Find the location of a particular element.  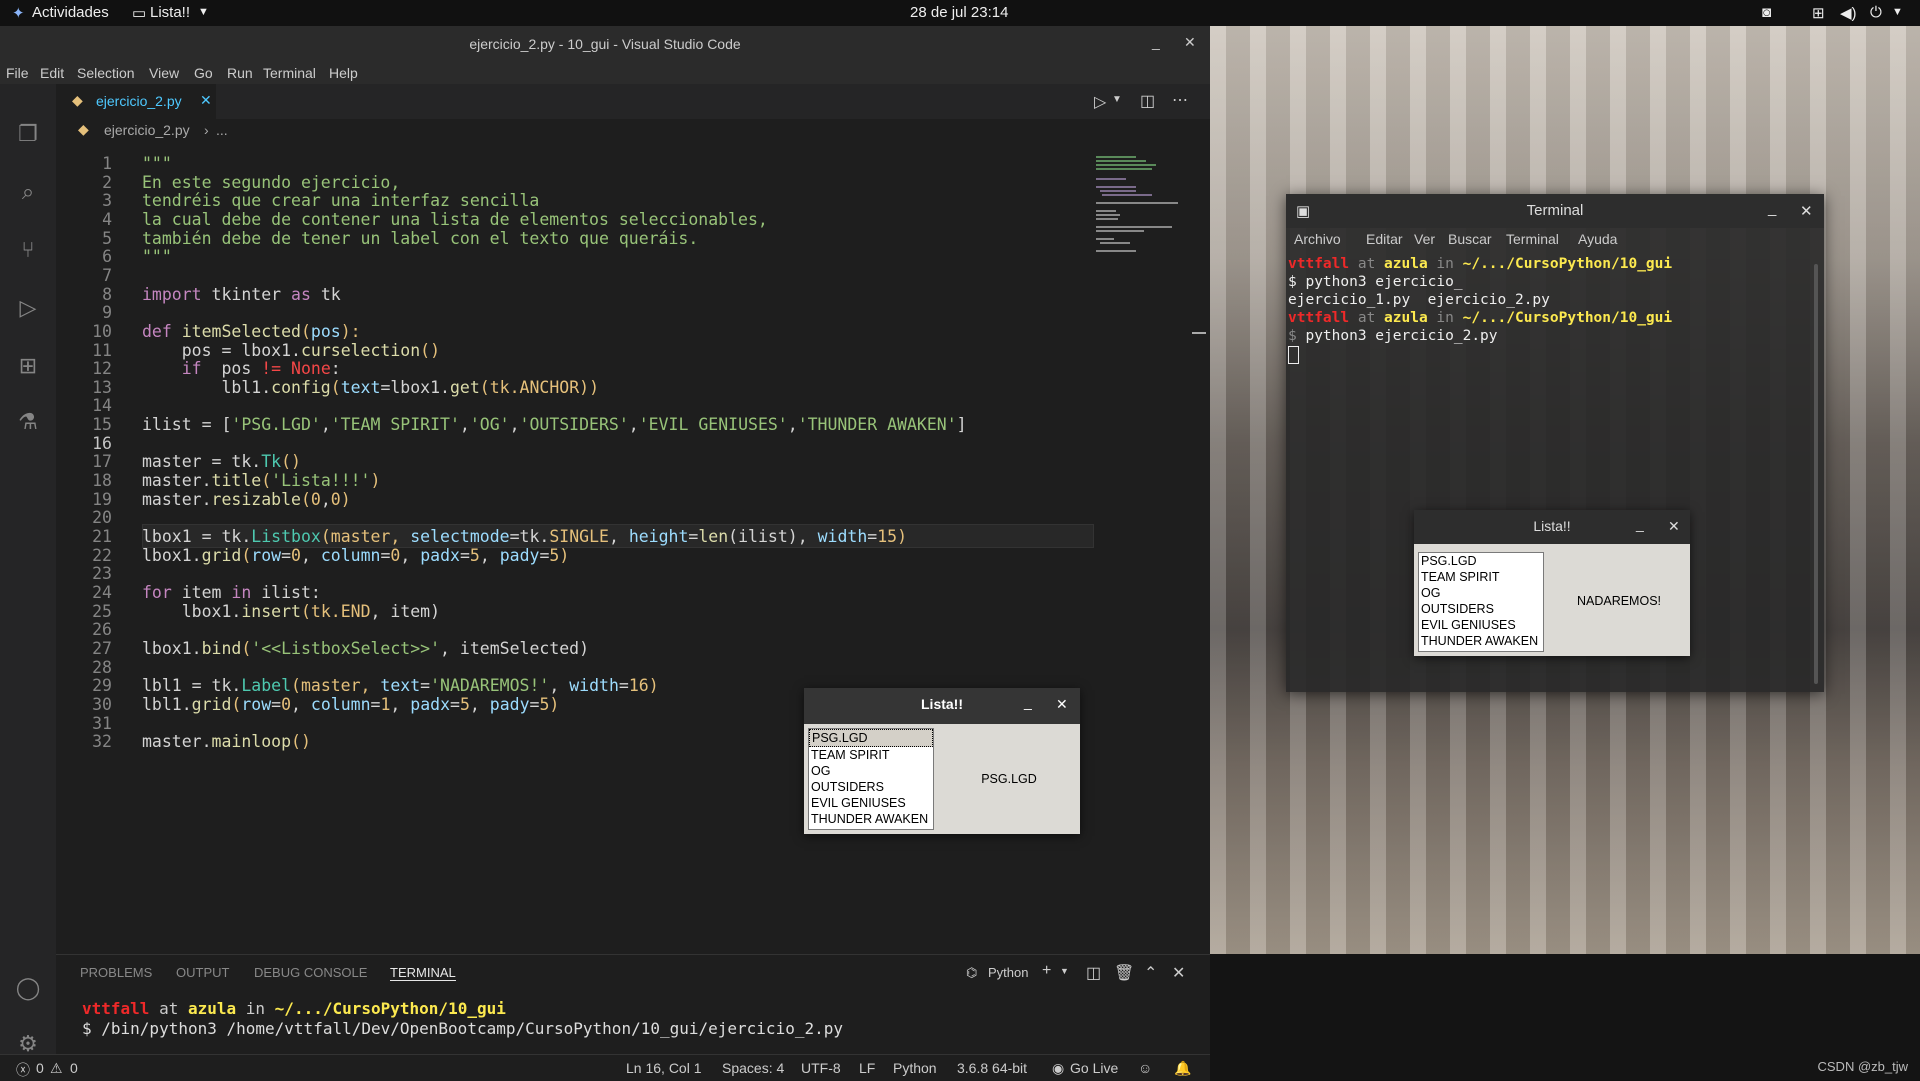

code-token: 0 is located at coordinates (286, 704).